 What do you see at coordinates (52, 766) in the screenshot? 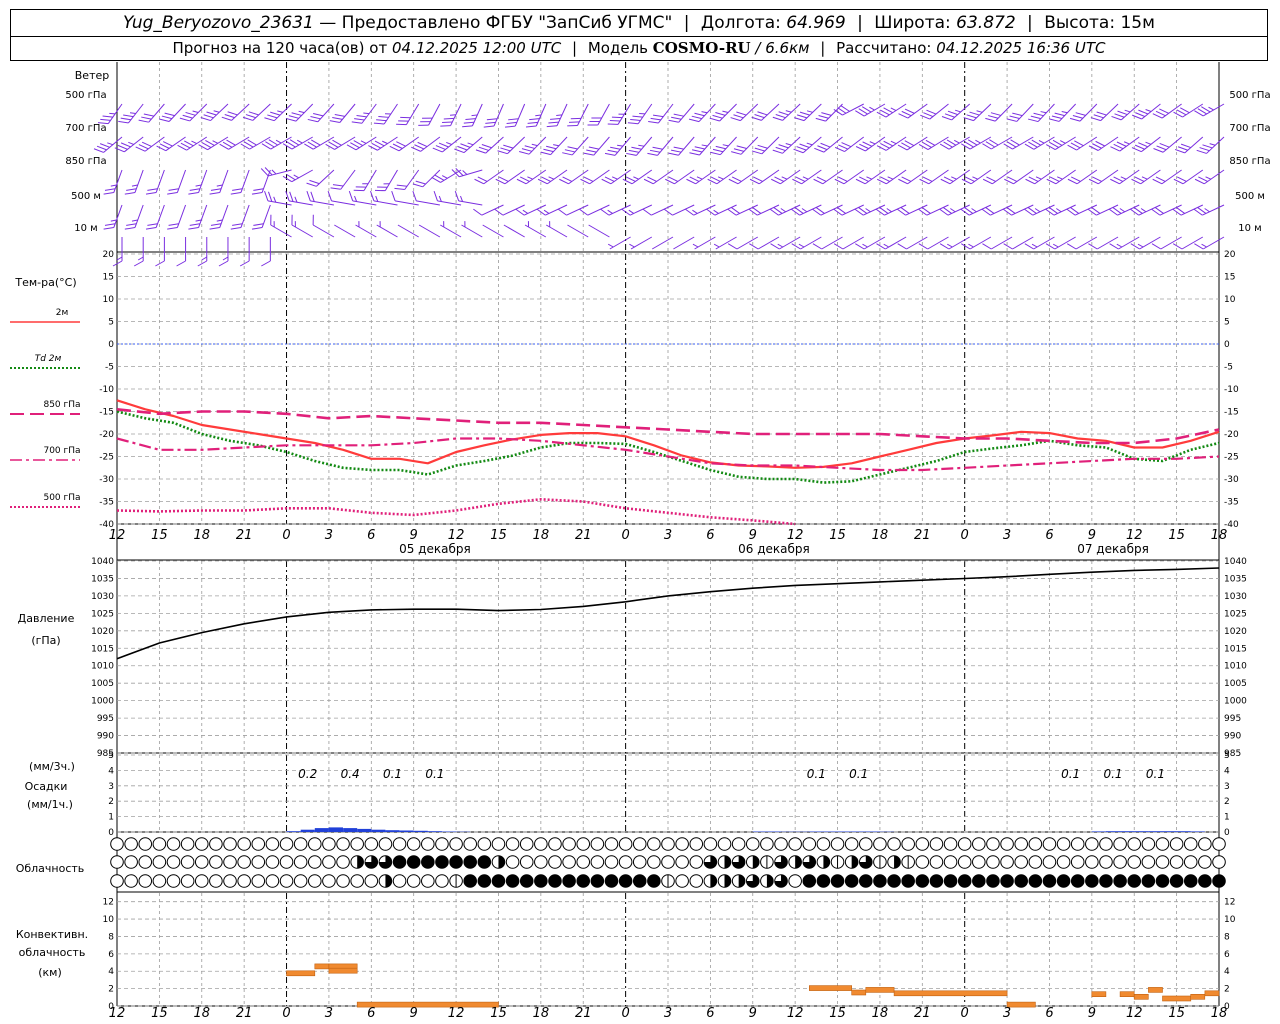
I see `precip-unit-3h: (мм/3ч.)` at bounding box center [52, 766].